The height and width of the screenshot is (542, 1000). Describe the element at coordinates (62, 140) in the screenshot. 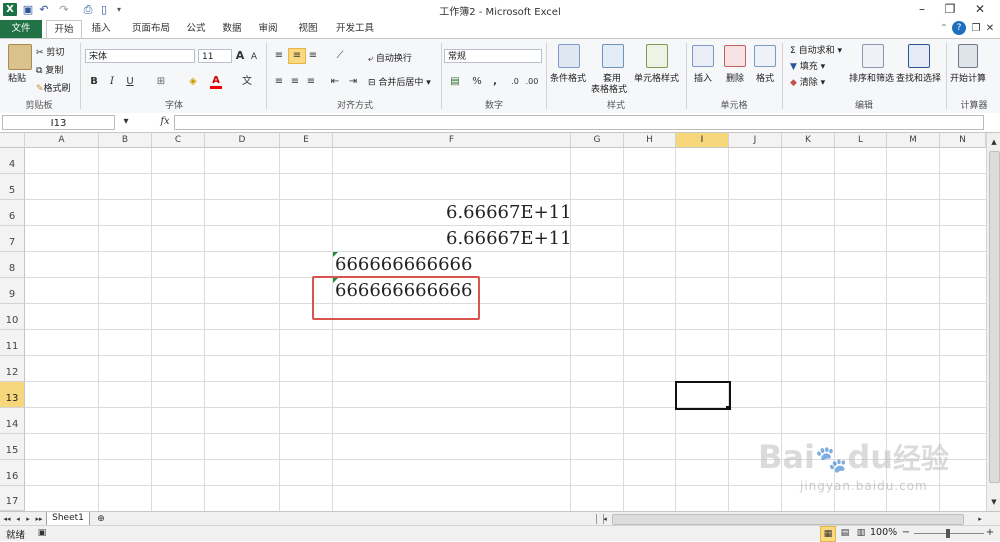

I see `column-header-a: A` at that location.